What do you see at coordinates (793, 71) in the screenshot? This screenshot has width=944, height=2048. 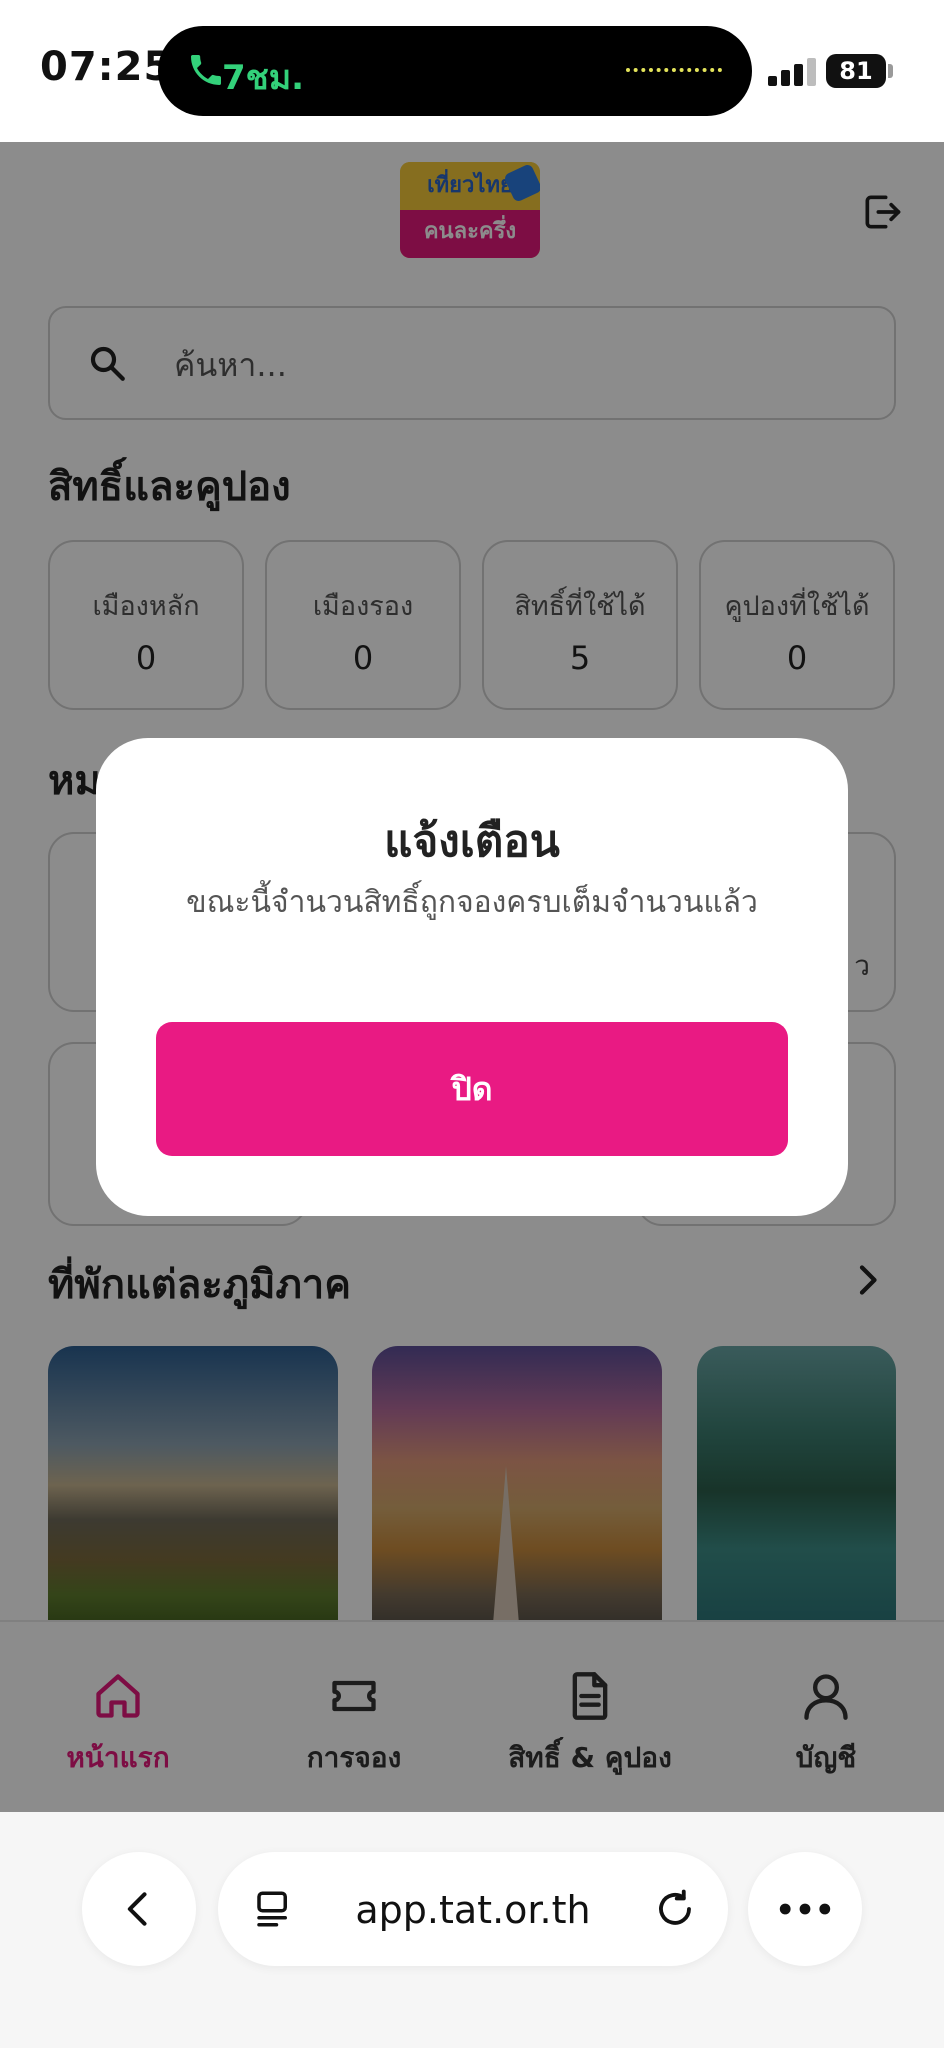 I see `cellular-signal-icon` at bounding box center [793, 71].